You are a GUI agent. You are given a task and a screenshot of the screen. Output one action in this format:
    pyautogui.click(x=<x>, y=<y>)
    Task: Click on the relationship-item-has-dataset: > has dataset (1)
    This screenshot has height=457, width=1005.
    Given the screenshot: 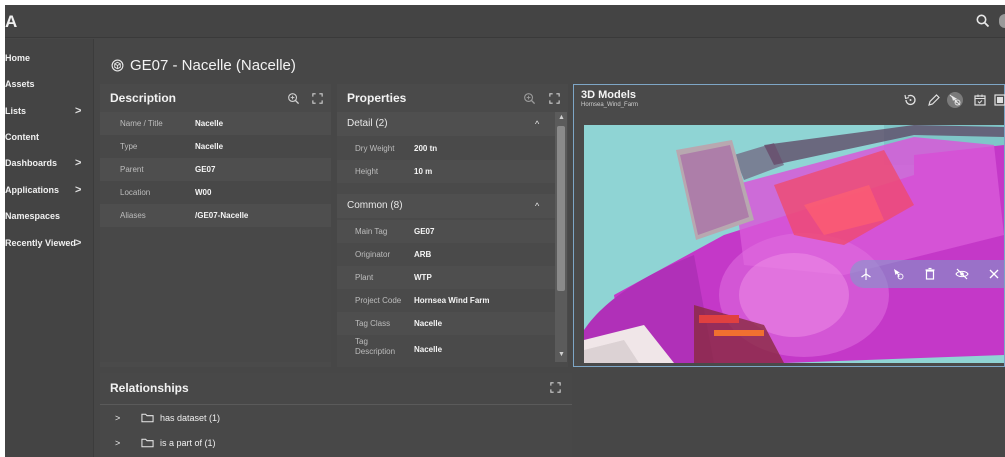 What is the action you would take?
    pyautogui.click(x=336, y=418)
    